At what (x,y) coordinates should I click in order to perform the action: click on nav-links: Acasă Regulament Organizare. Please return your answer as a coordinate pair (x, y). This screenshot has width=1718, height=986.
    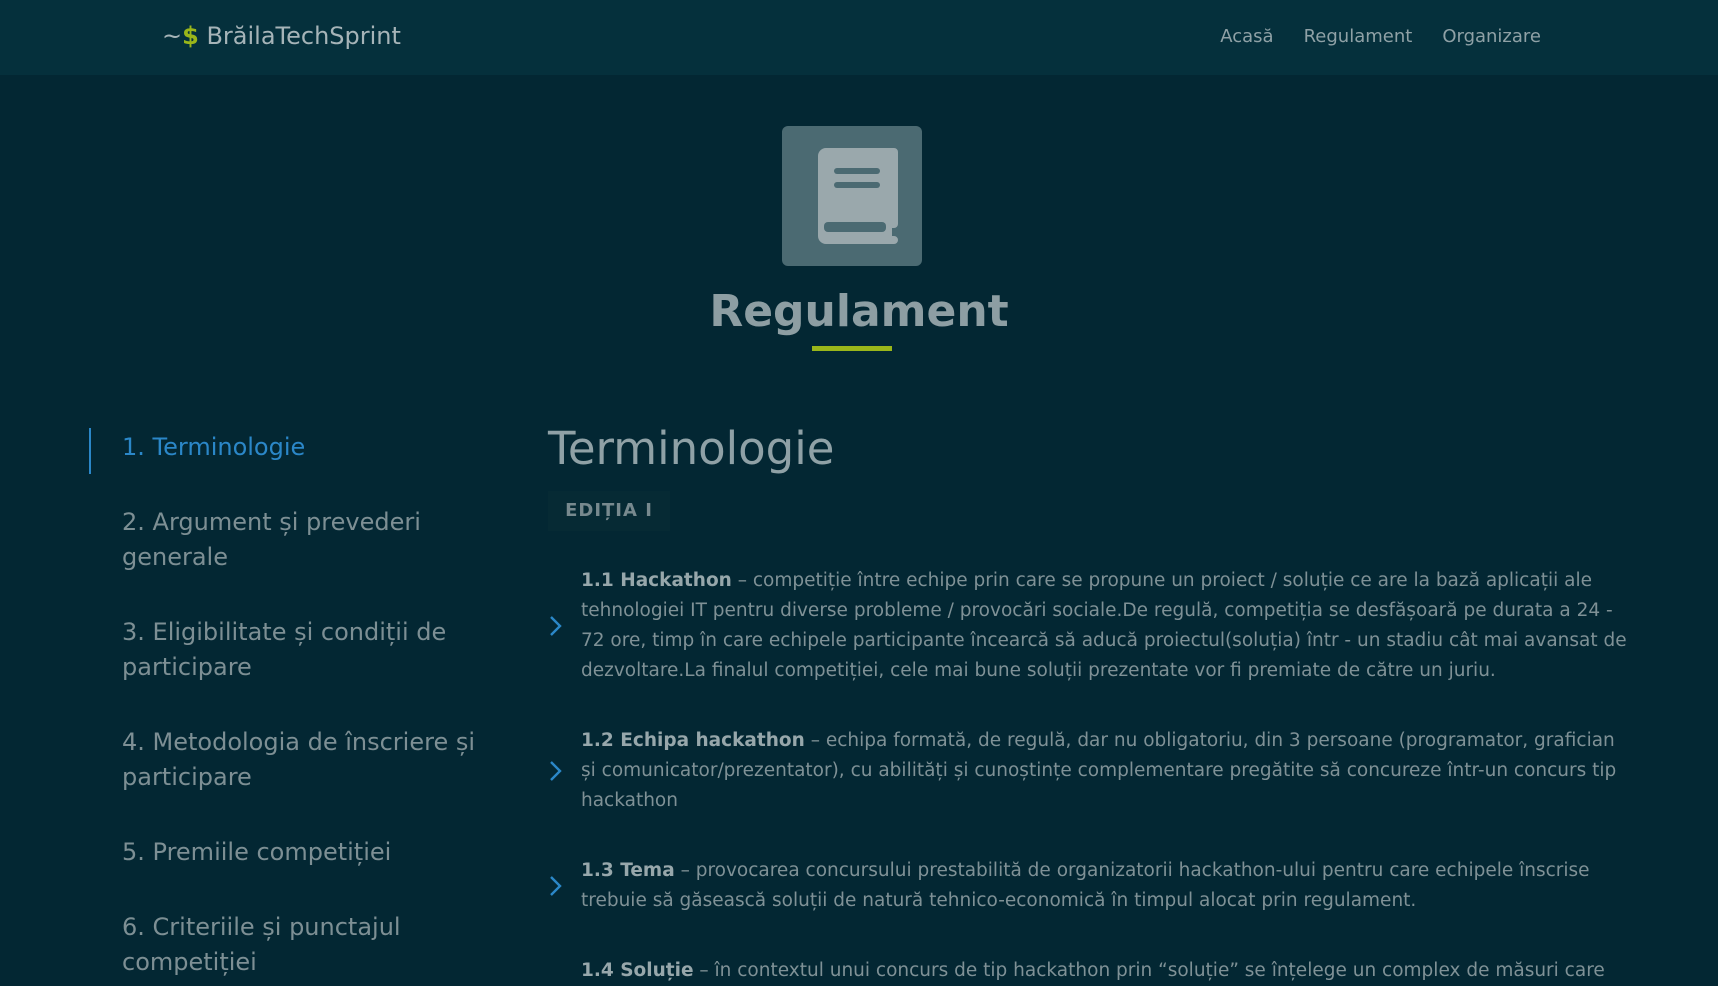
    Looking at the image, I should click on (1380, 36).